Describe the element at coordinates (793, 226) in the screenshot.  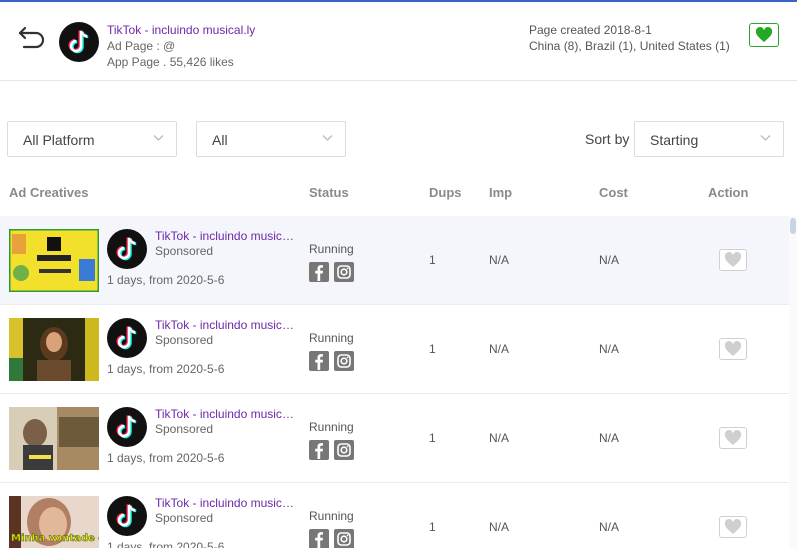
I see `scrollbar-thumb` at that location.